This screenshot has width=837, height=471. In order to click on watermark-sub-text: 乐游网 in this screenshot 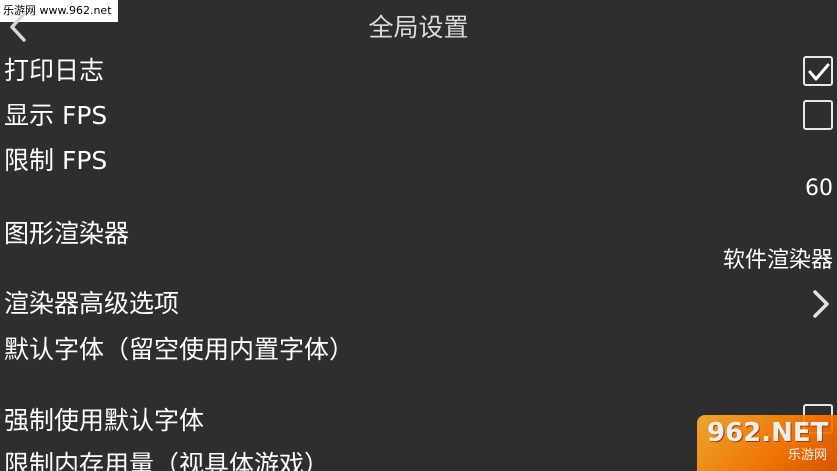, I will do `click(807, 455)`.